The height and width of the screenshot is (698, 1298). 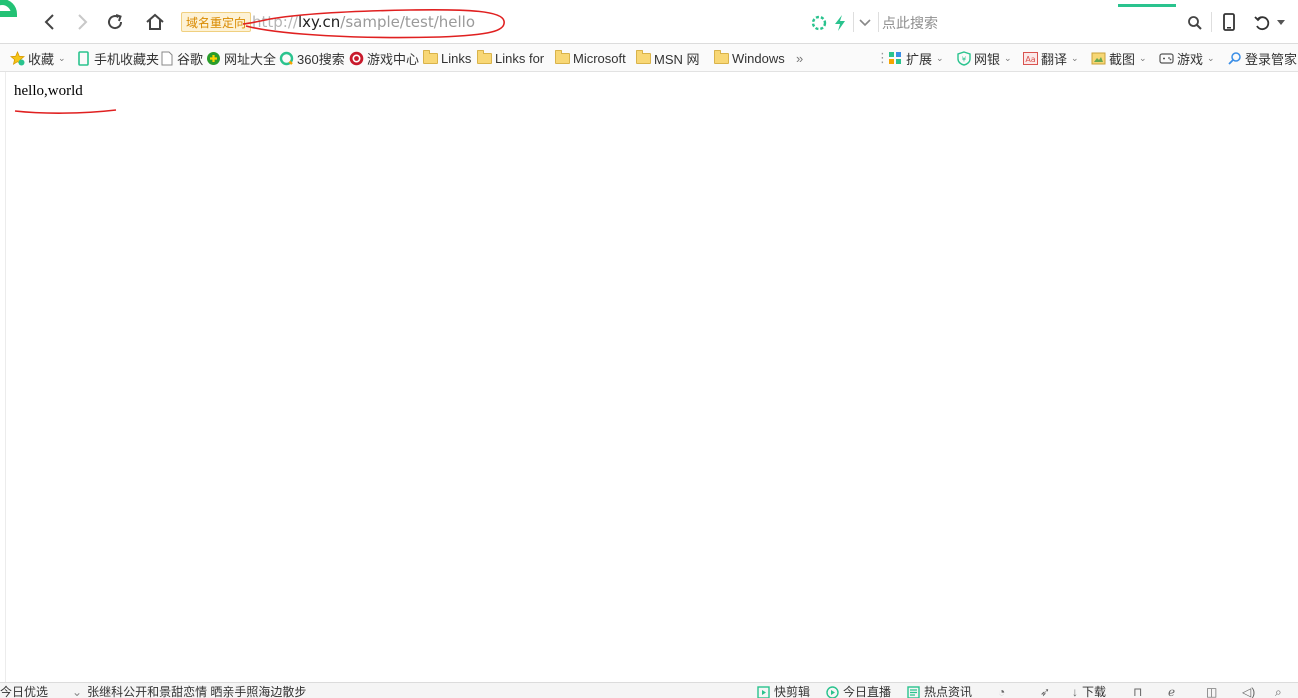 I want to click on arrow-right-icon, so click(x=83, y=22).